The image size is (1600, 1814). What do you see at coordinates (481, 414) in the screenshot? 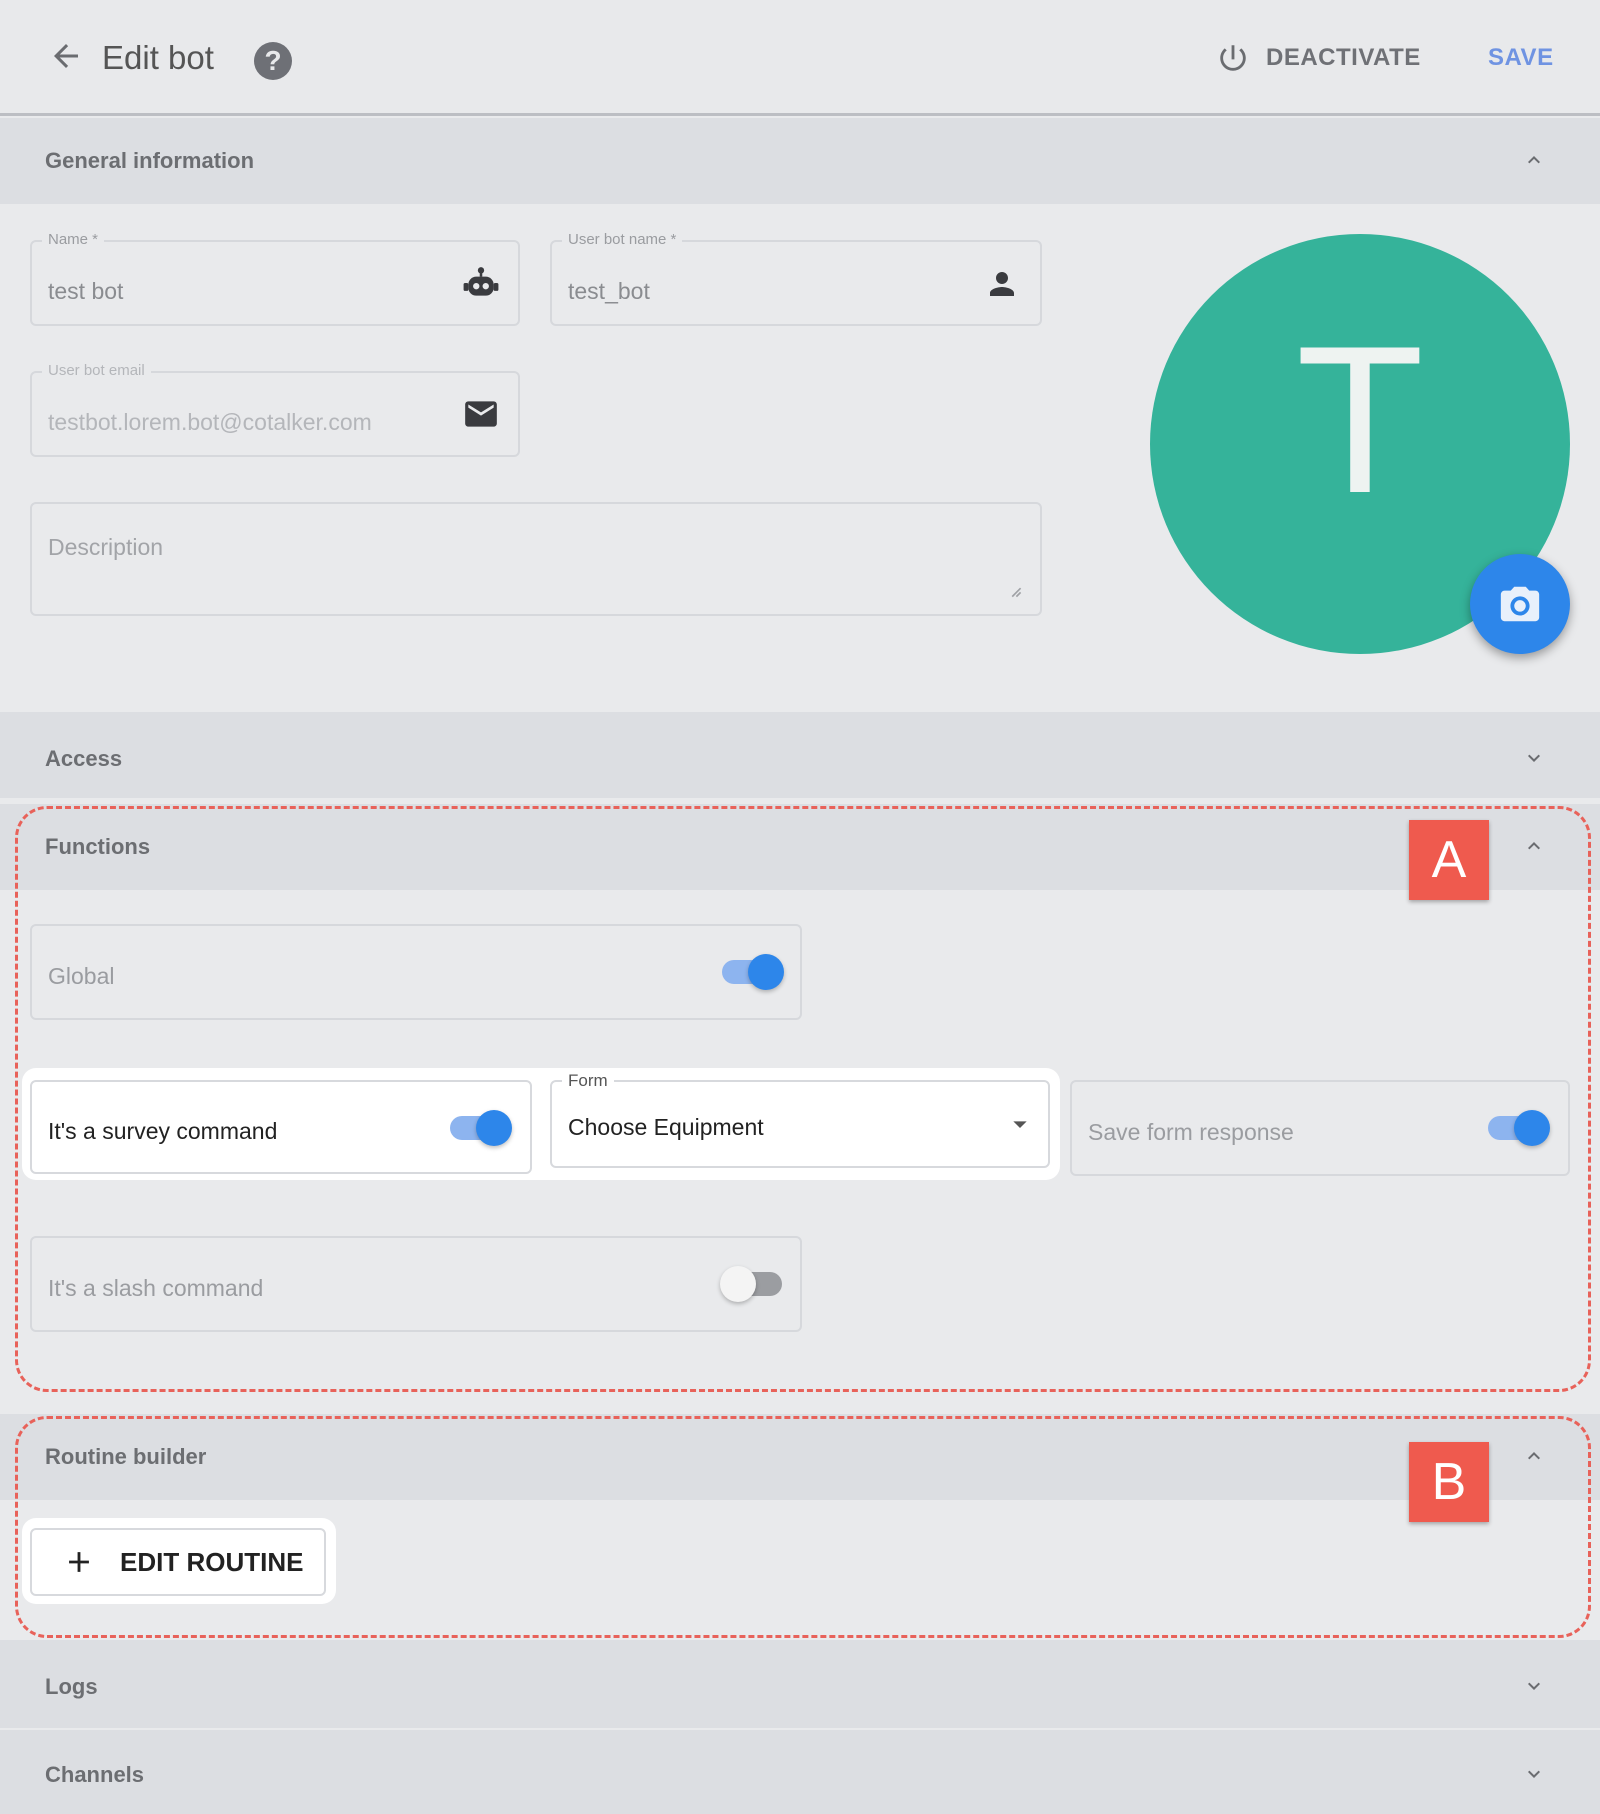
I see `mail-icon` at bounding box center [481, 414].